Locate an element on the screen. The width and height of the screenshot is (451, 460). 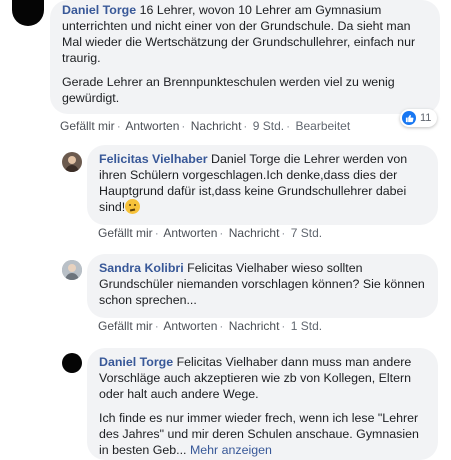
avatar-felicitas-vielhaber is located at coordinates (72, 162).